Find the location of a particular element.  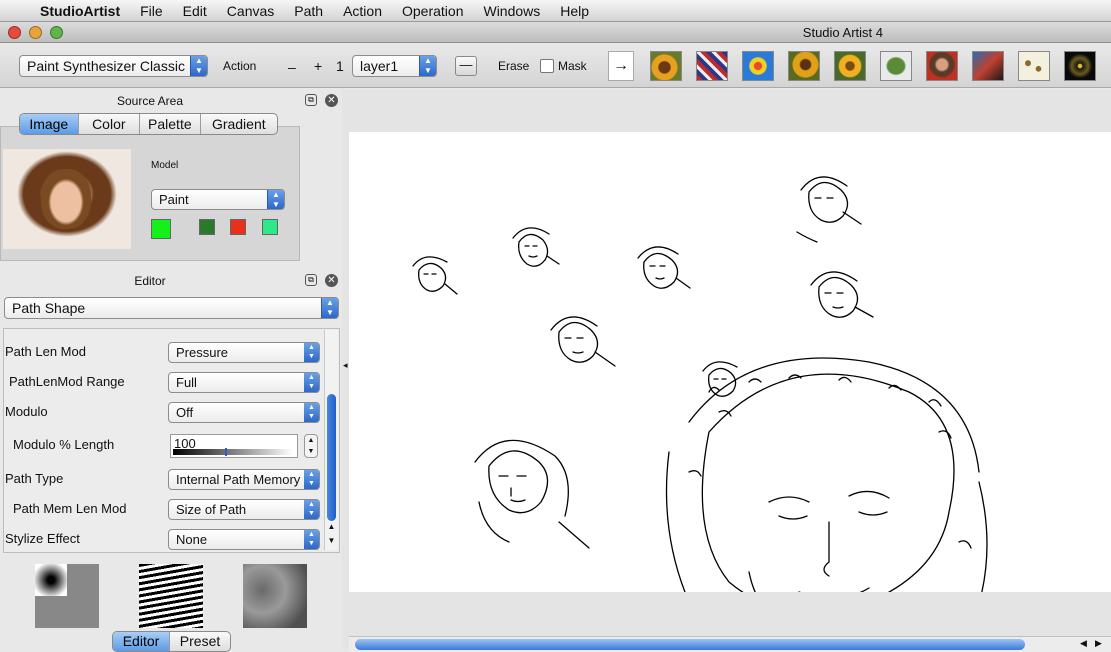

editor-bottom-tabs: Editor Preset is located at coordinates (171, 641).